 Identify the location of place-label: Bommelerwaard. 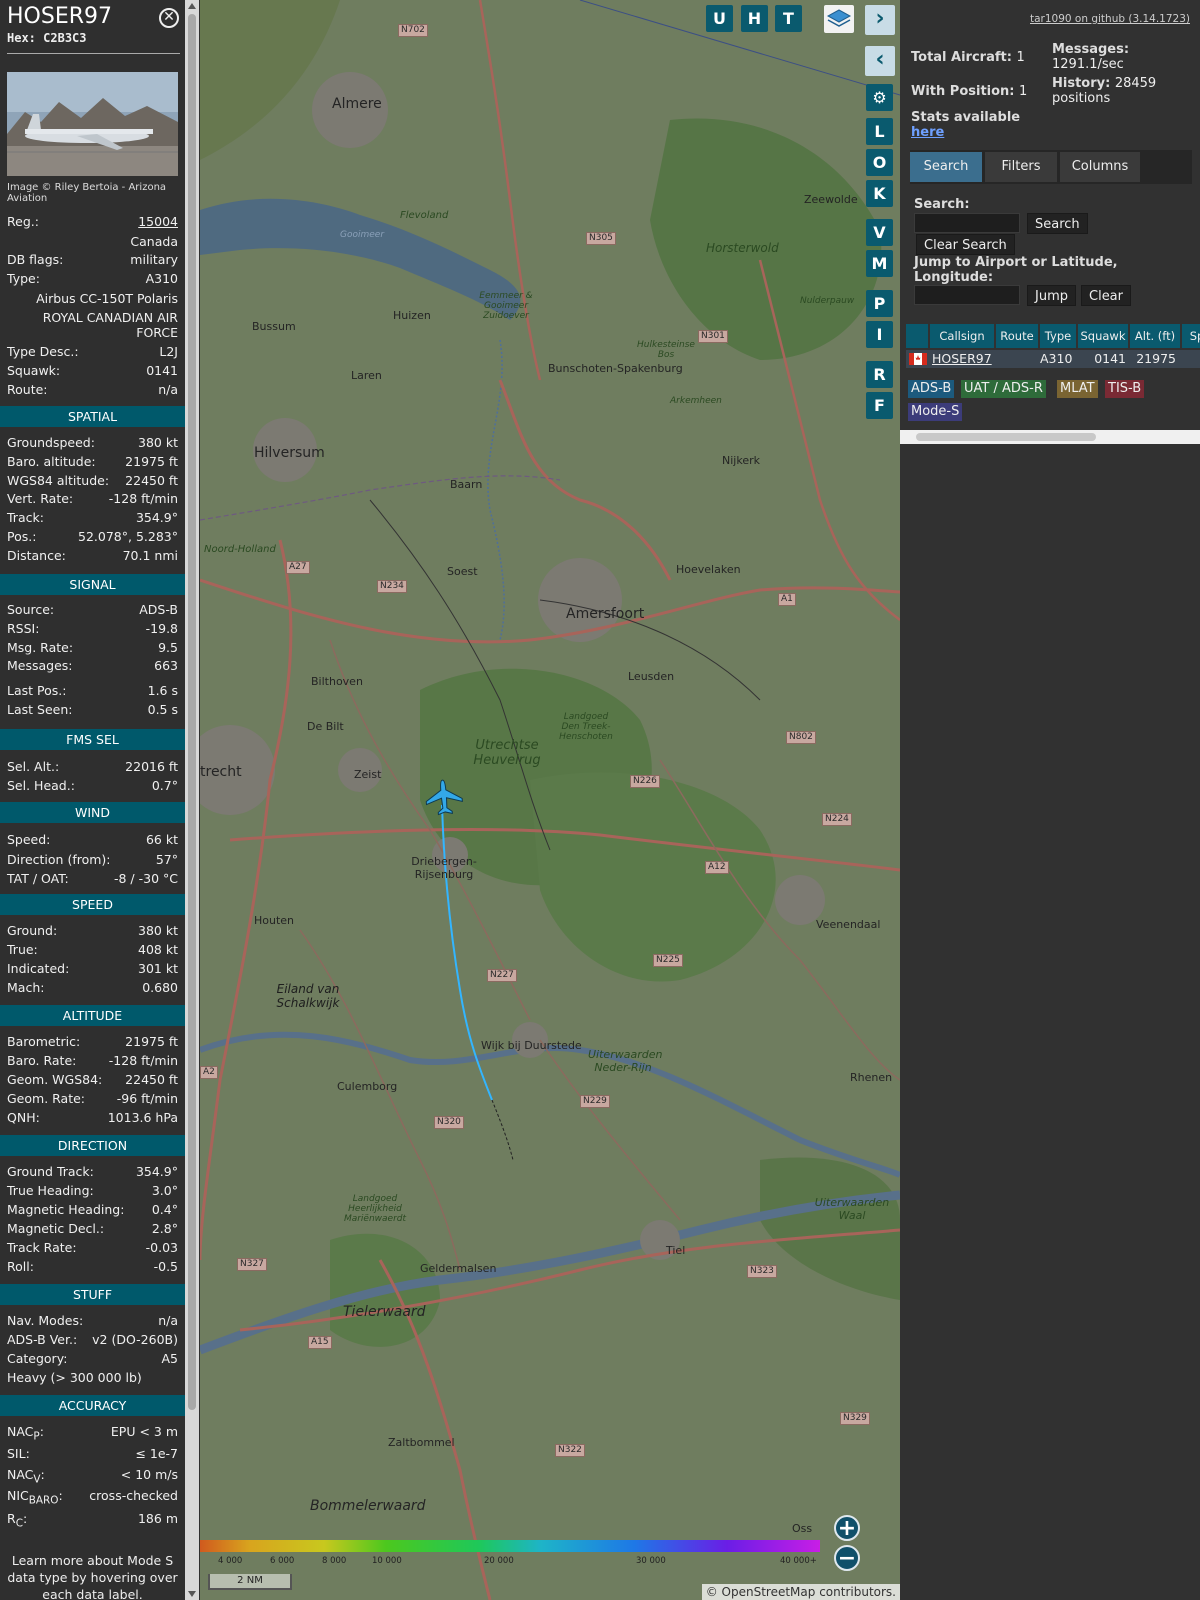
(368, 1506).